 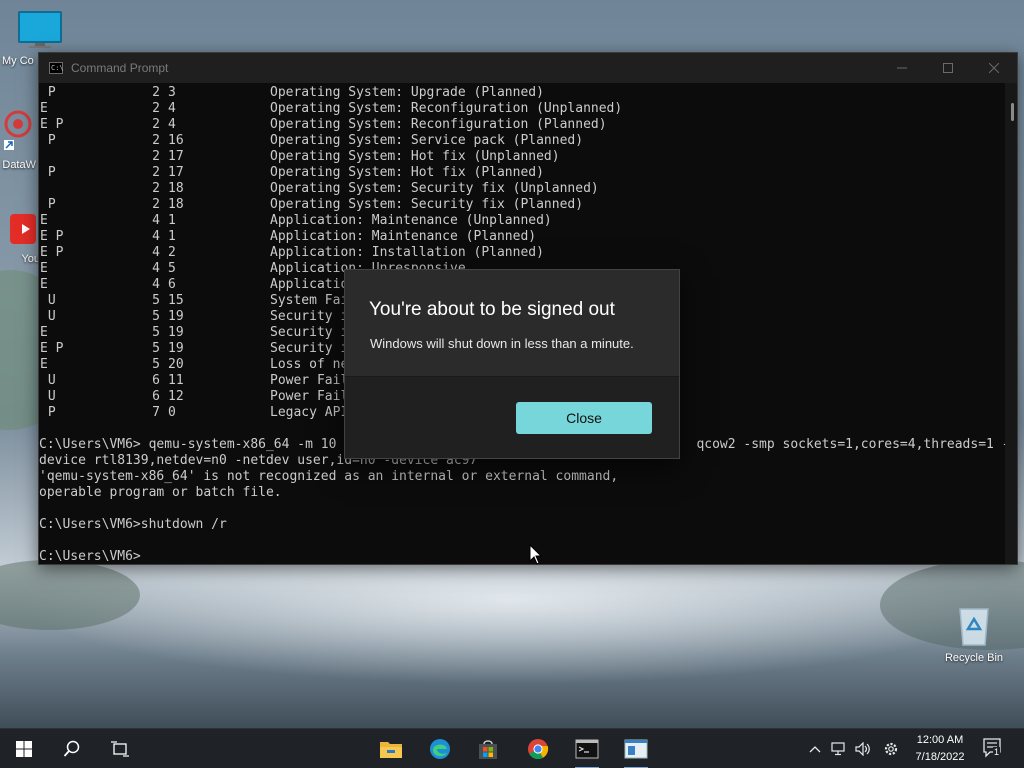 I want to click on console-table-row: E 4 1 Application: Maintenance (Unplanned), so click(x=522, y=221).